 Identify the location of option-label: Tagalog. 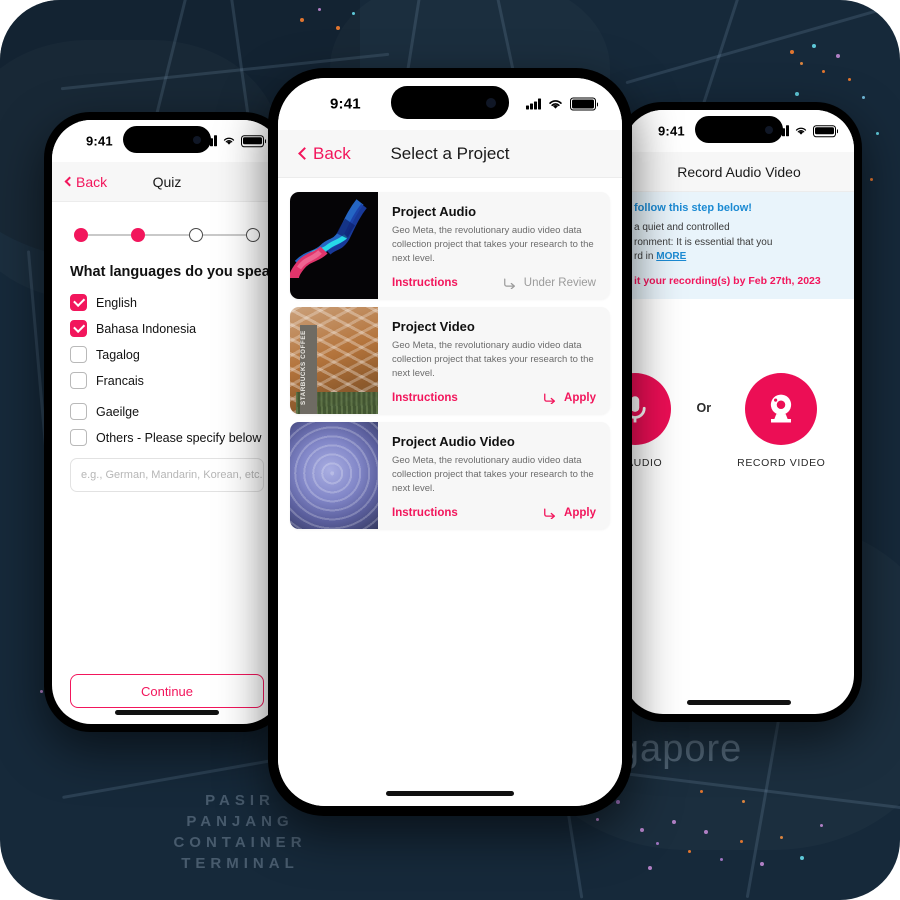
(118, 354).